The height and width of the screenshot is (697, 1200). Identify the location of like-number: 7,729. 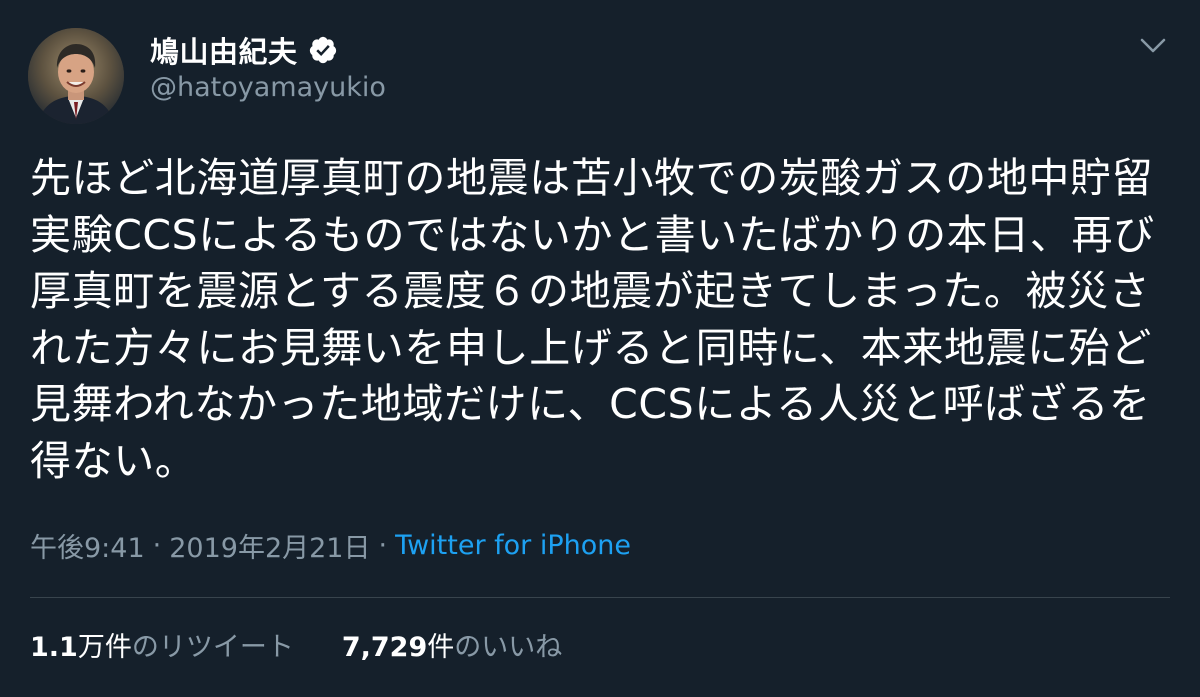
(384, 647).